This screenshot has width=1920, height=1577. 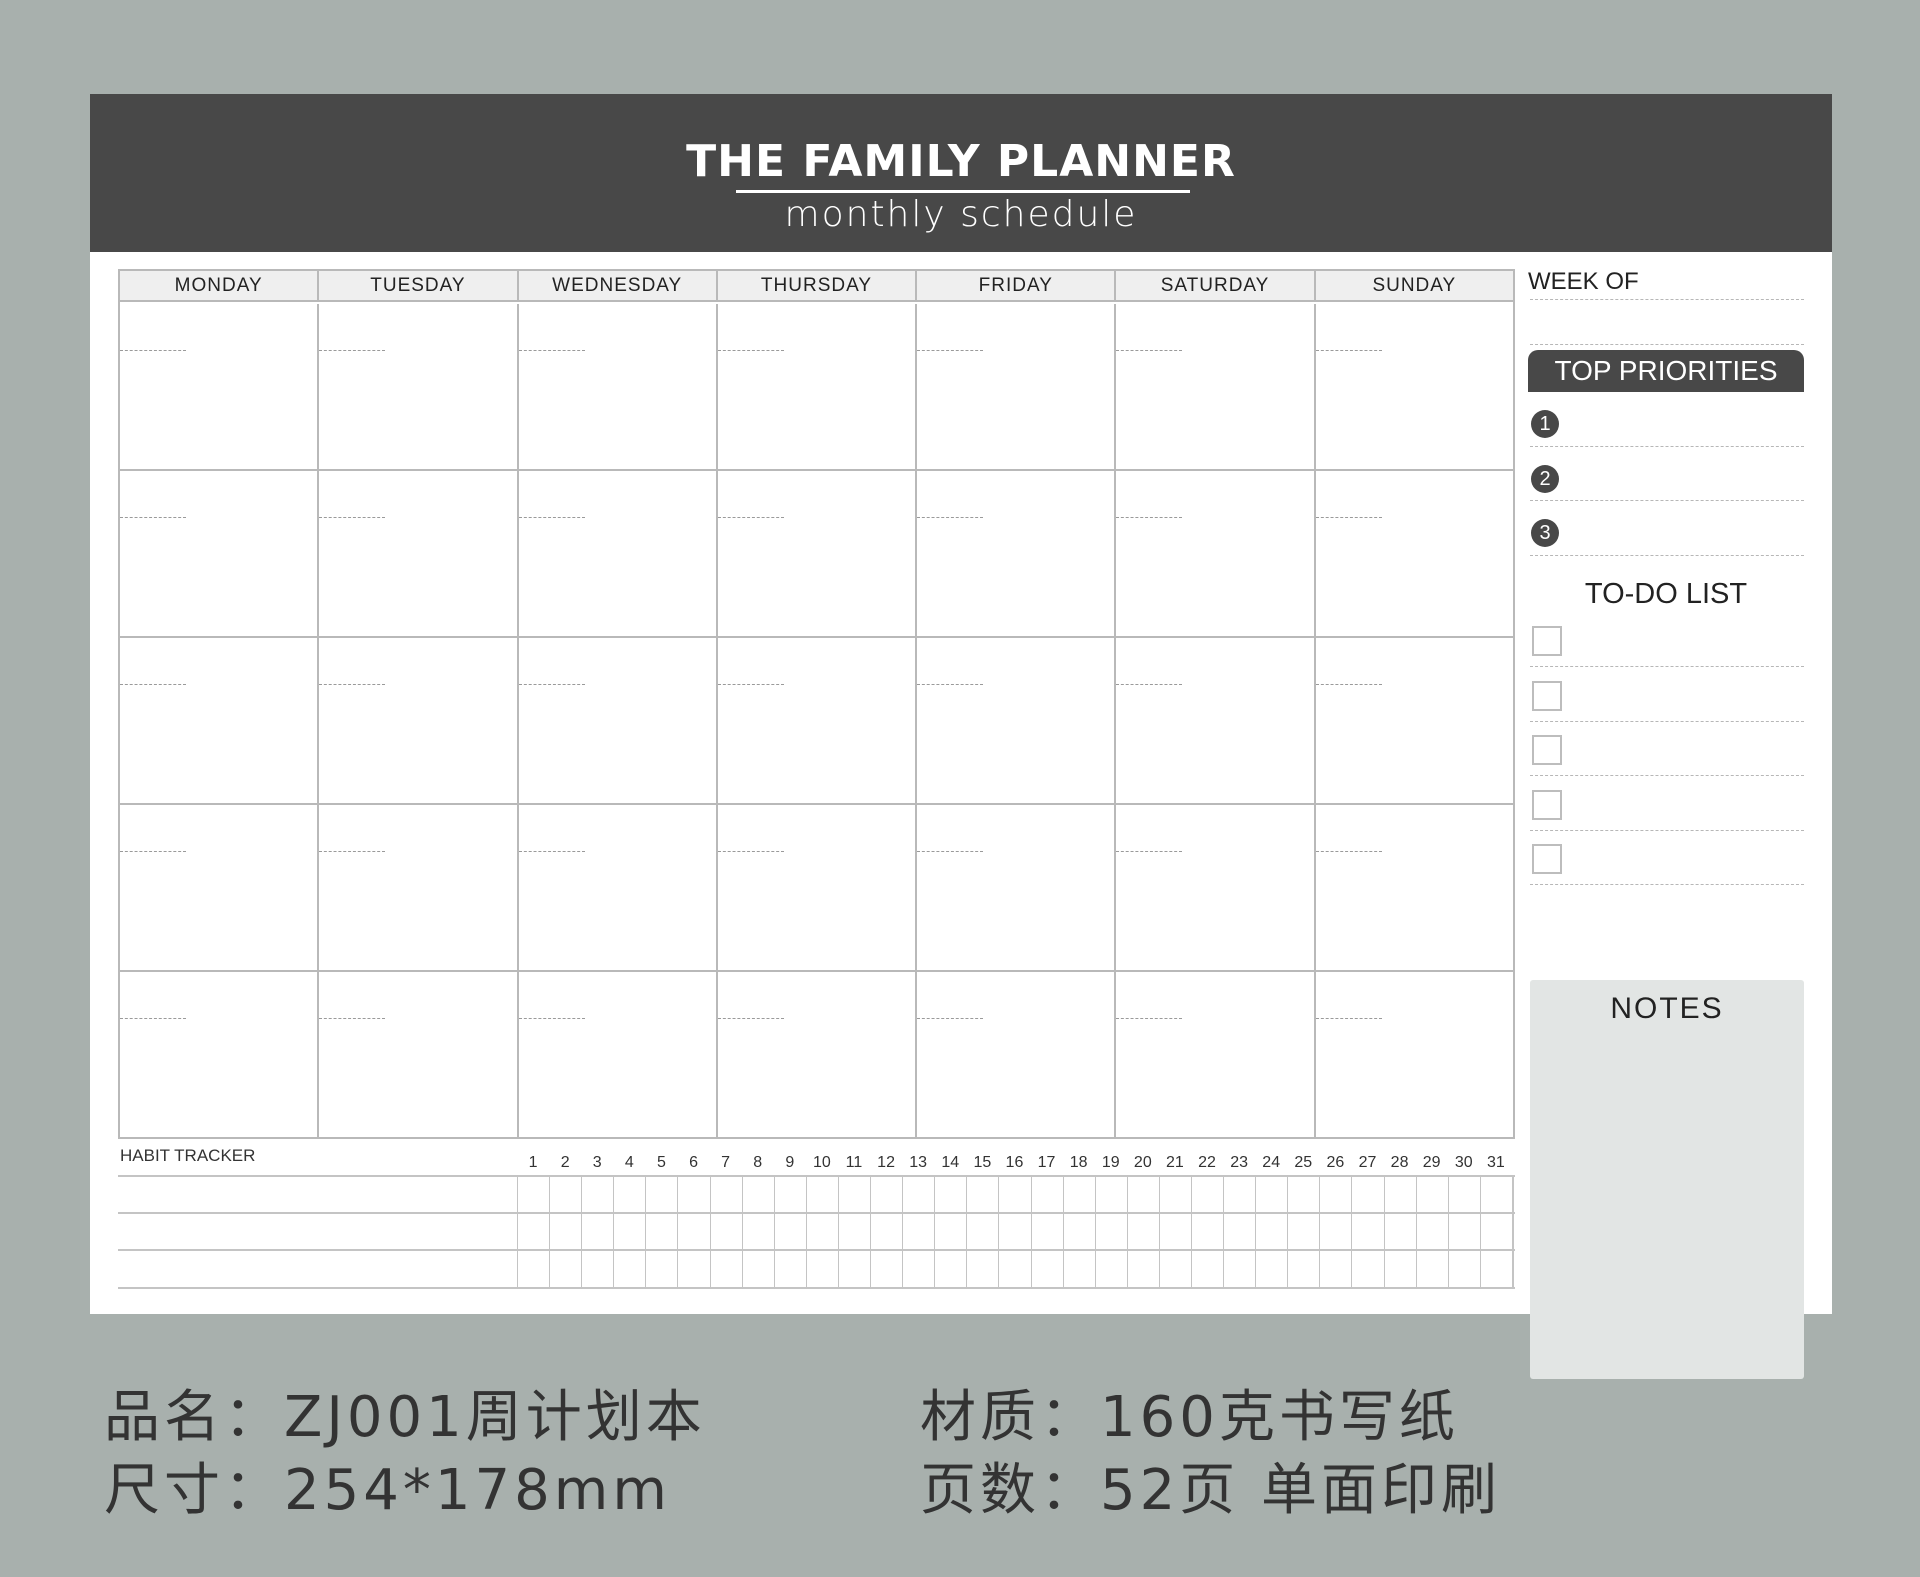 What do you see at coordinates (1667, 500) in the screenshot?
I see `priority-line` at bounding box center [1667, 500].